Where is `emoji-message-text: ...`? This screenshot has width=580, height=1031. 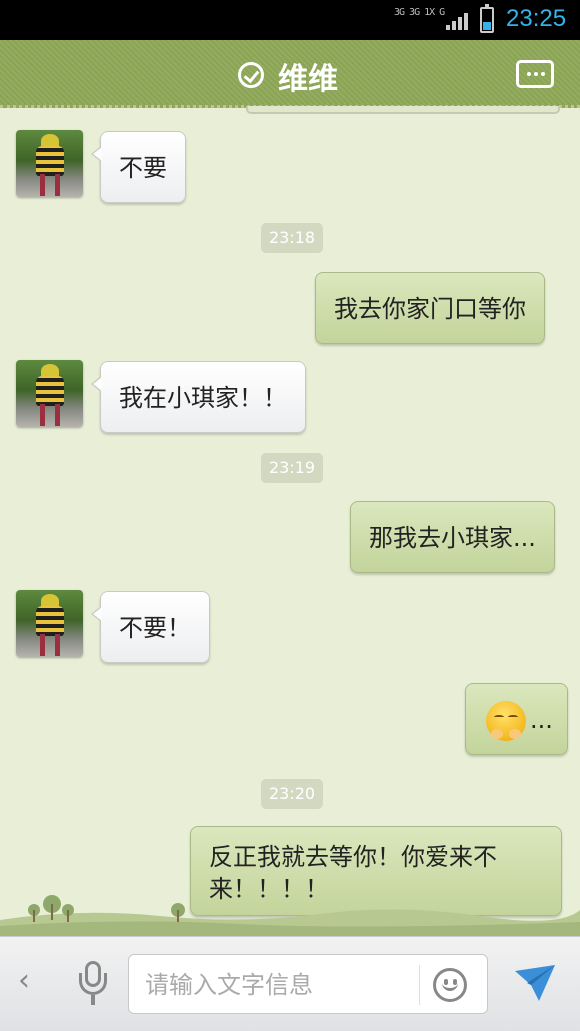
emoji-message-text: ... is located at coordinates (541, 720).